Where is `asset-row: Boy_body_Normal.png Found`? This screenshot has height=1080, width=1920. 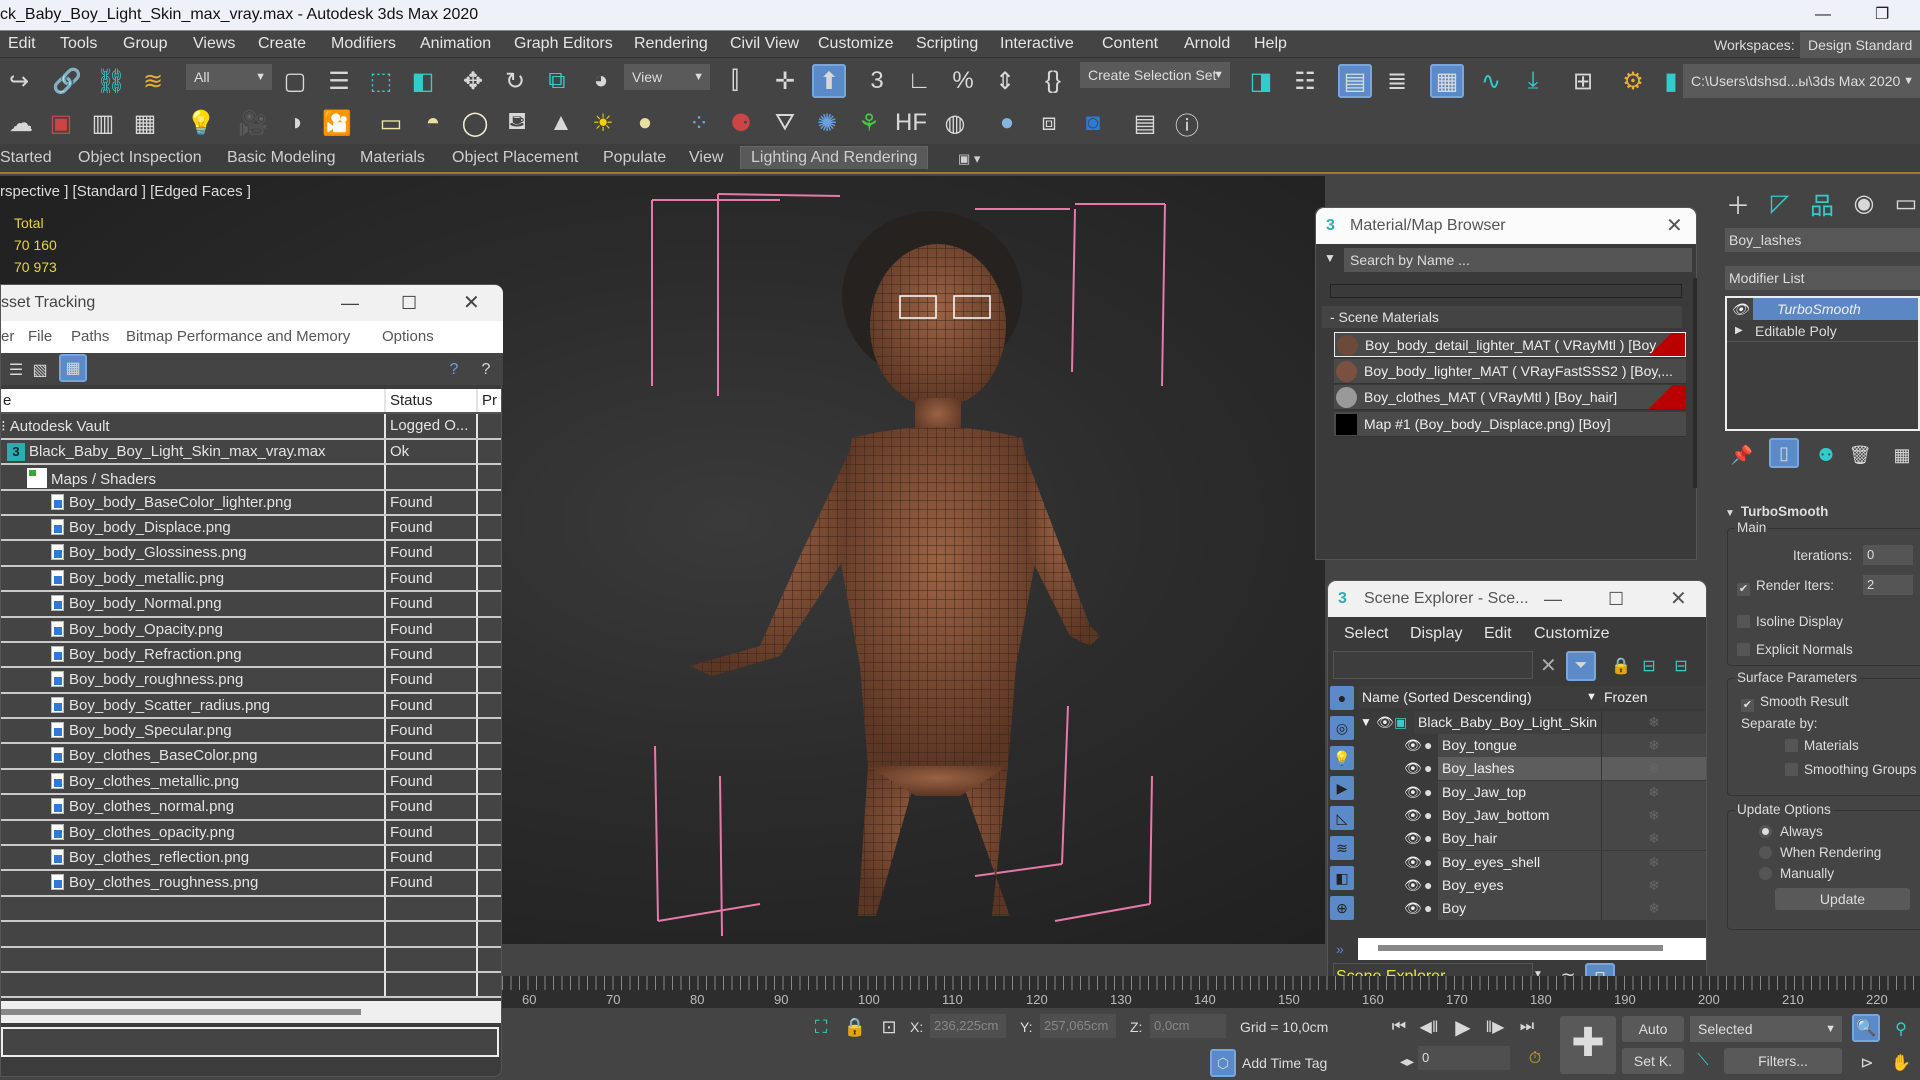 asset-row: Boy_body_Normal.png Found is located at coordinates (251, 605).